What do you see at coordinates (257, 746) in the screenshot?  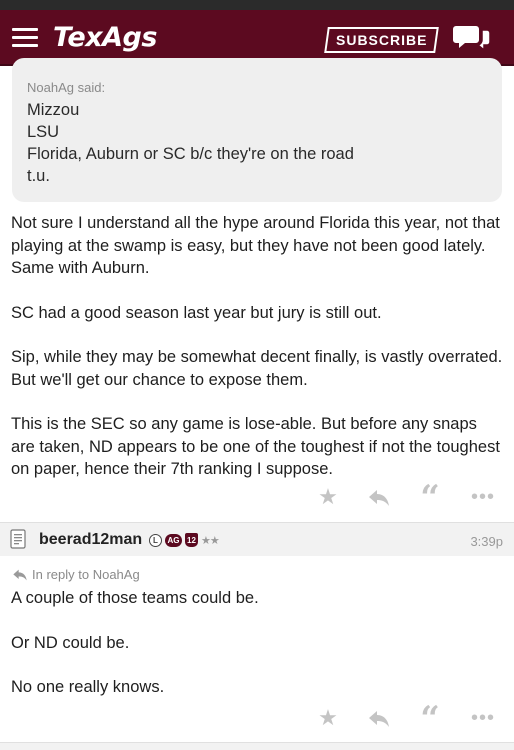 I see `next-post-header` at bounding box center [257, 746].